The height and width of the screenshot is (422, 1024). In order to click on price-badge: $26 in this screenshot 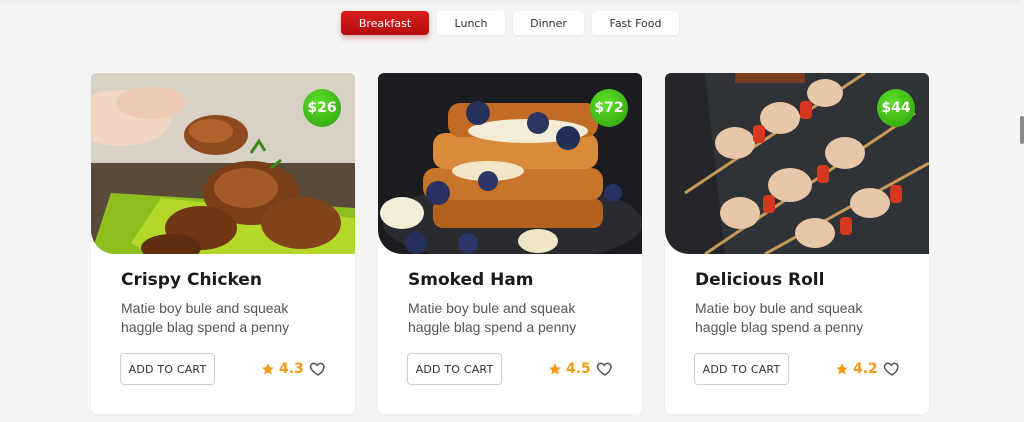, I will do `click(322, 108)`.